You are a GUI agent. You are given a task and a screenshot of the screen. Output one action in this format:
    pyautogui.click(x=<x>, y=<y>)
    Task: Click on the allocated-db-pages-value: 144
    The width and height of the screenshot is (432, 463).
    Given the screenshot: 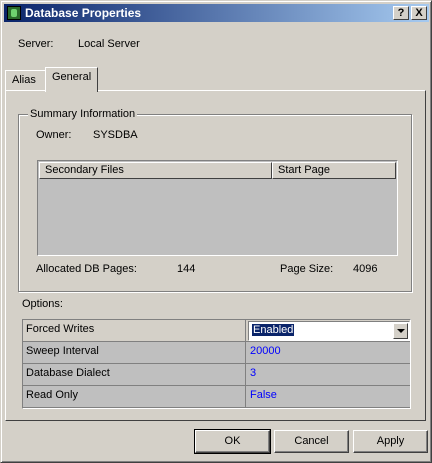 What is the action you would take?
    pyautogui.click(x=186, y=269)
    